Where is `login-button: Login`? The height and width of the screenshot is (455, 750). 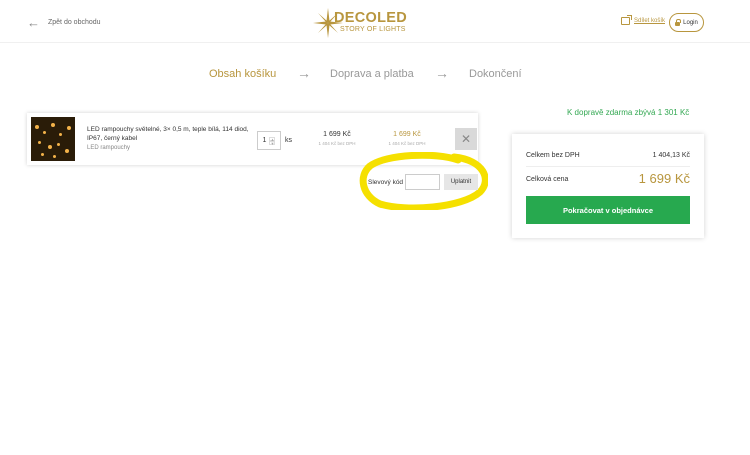 login-button: Login is located at coordinates (686, 22).